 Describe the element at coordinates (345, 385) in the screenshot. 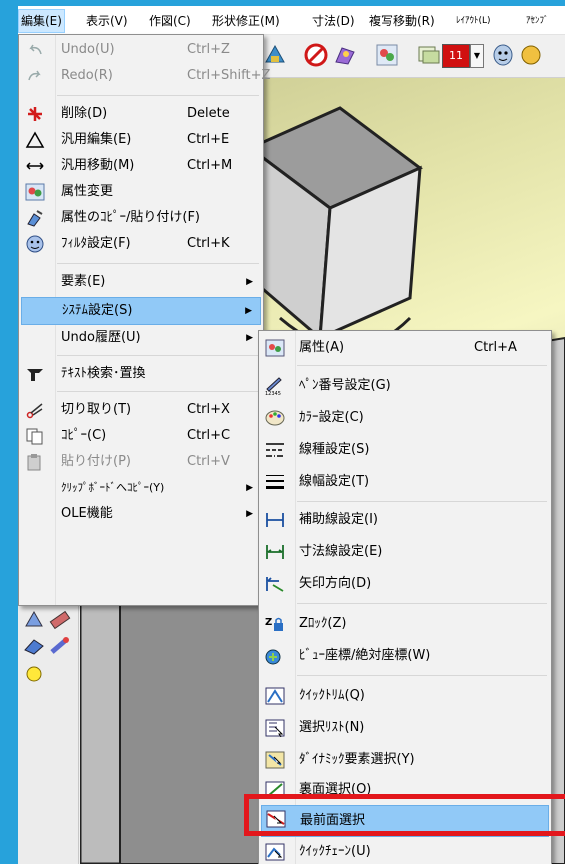

I see `menu-item-label: ﾍﾟﾝ番号設定(G)` at that location.